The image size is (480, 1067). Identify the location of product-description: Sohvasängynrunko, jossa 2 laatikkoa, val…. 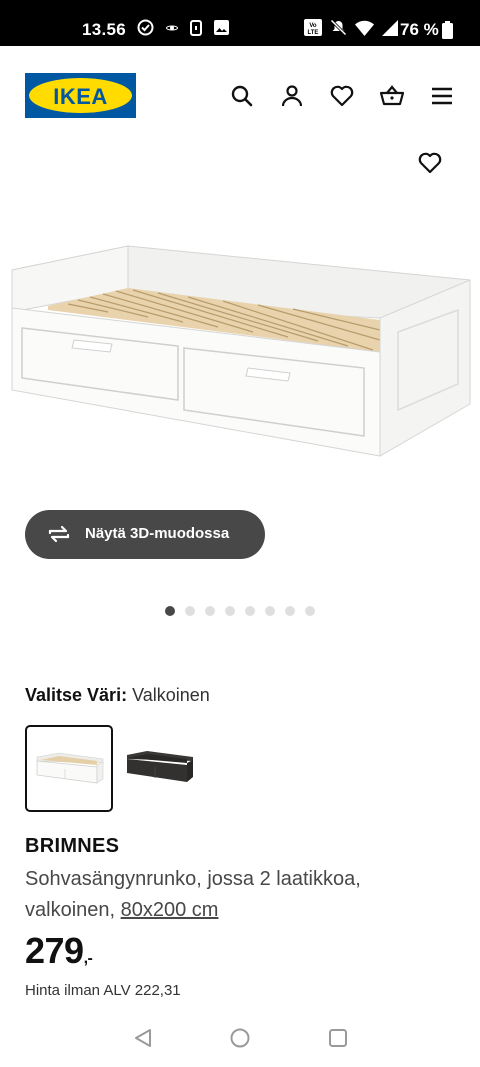
(225, 895).